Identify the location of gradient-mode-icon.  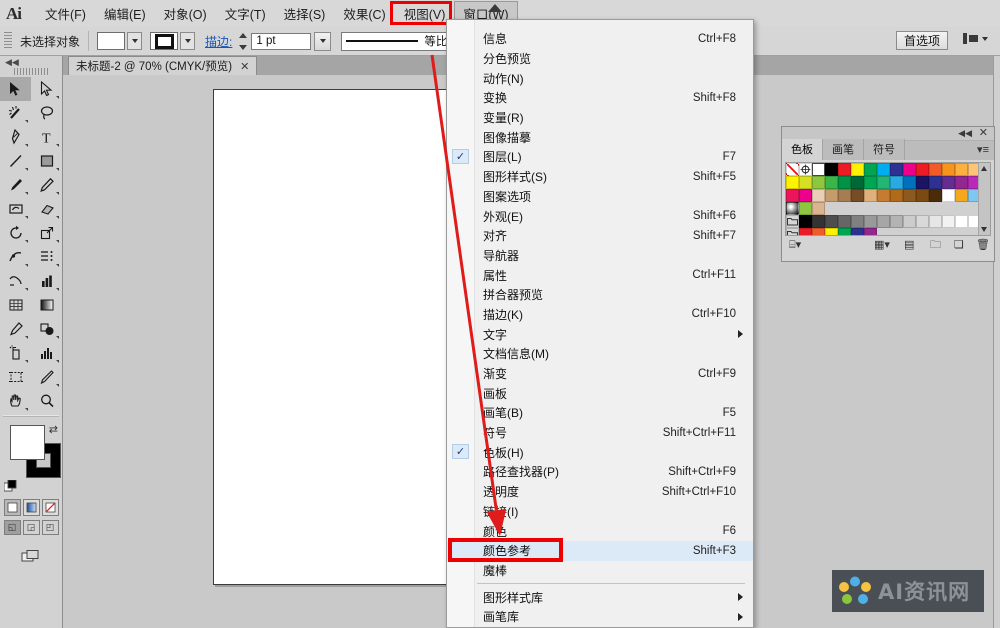
(31, 507).